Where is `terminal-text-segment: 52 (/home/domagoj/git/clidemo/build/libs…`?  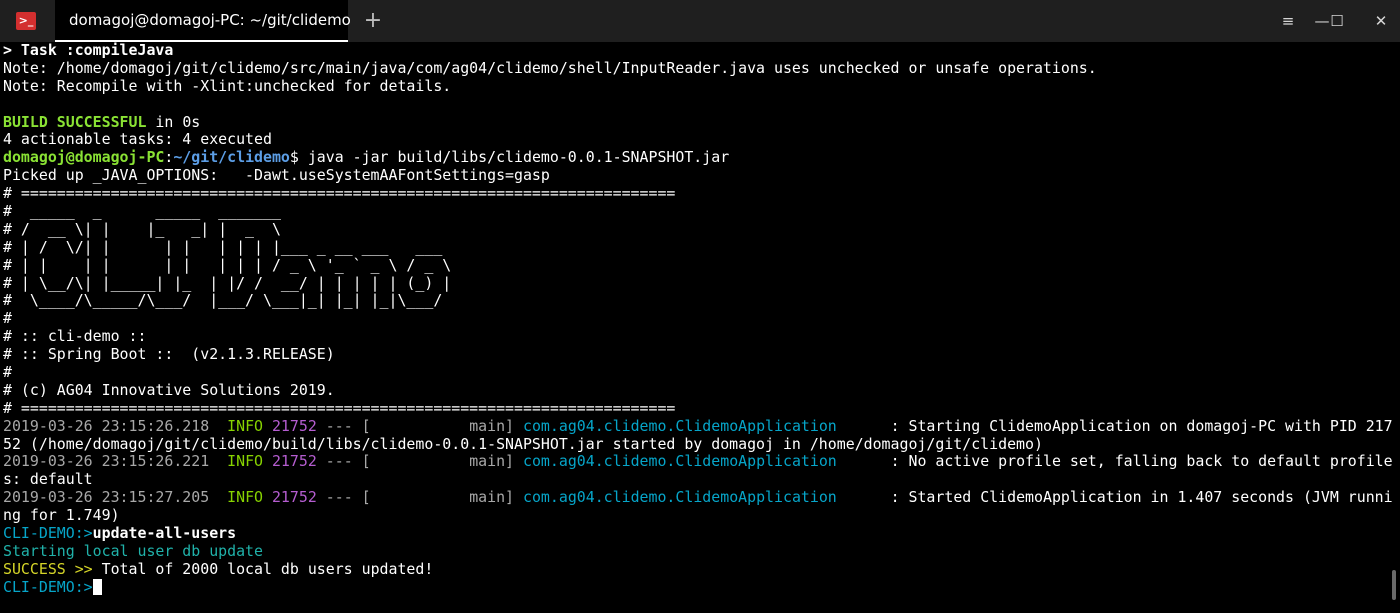 terminal-text-segment: 52 (/home/domagoj/git/clidemo/build/libs… is located at coordinates (523, 443).